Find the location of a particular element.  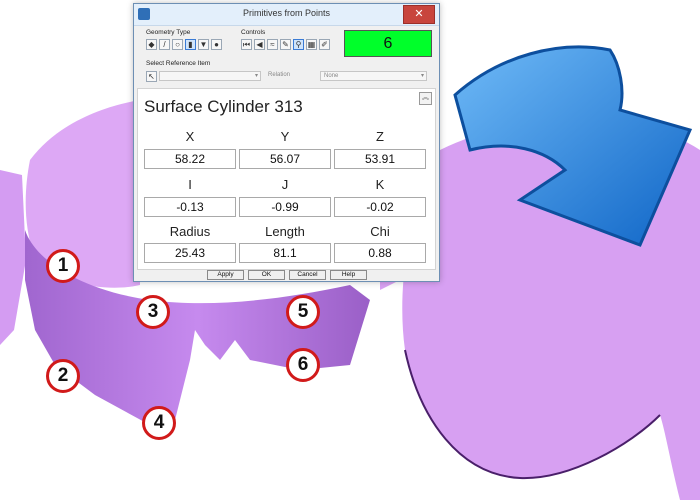

plane-icon: ◆ is located at coordinates (151, 44).